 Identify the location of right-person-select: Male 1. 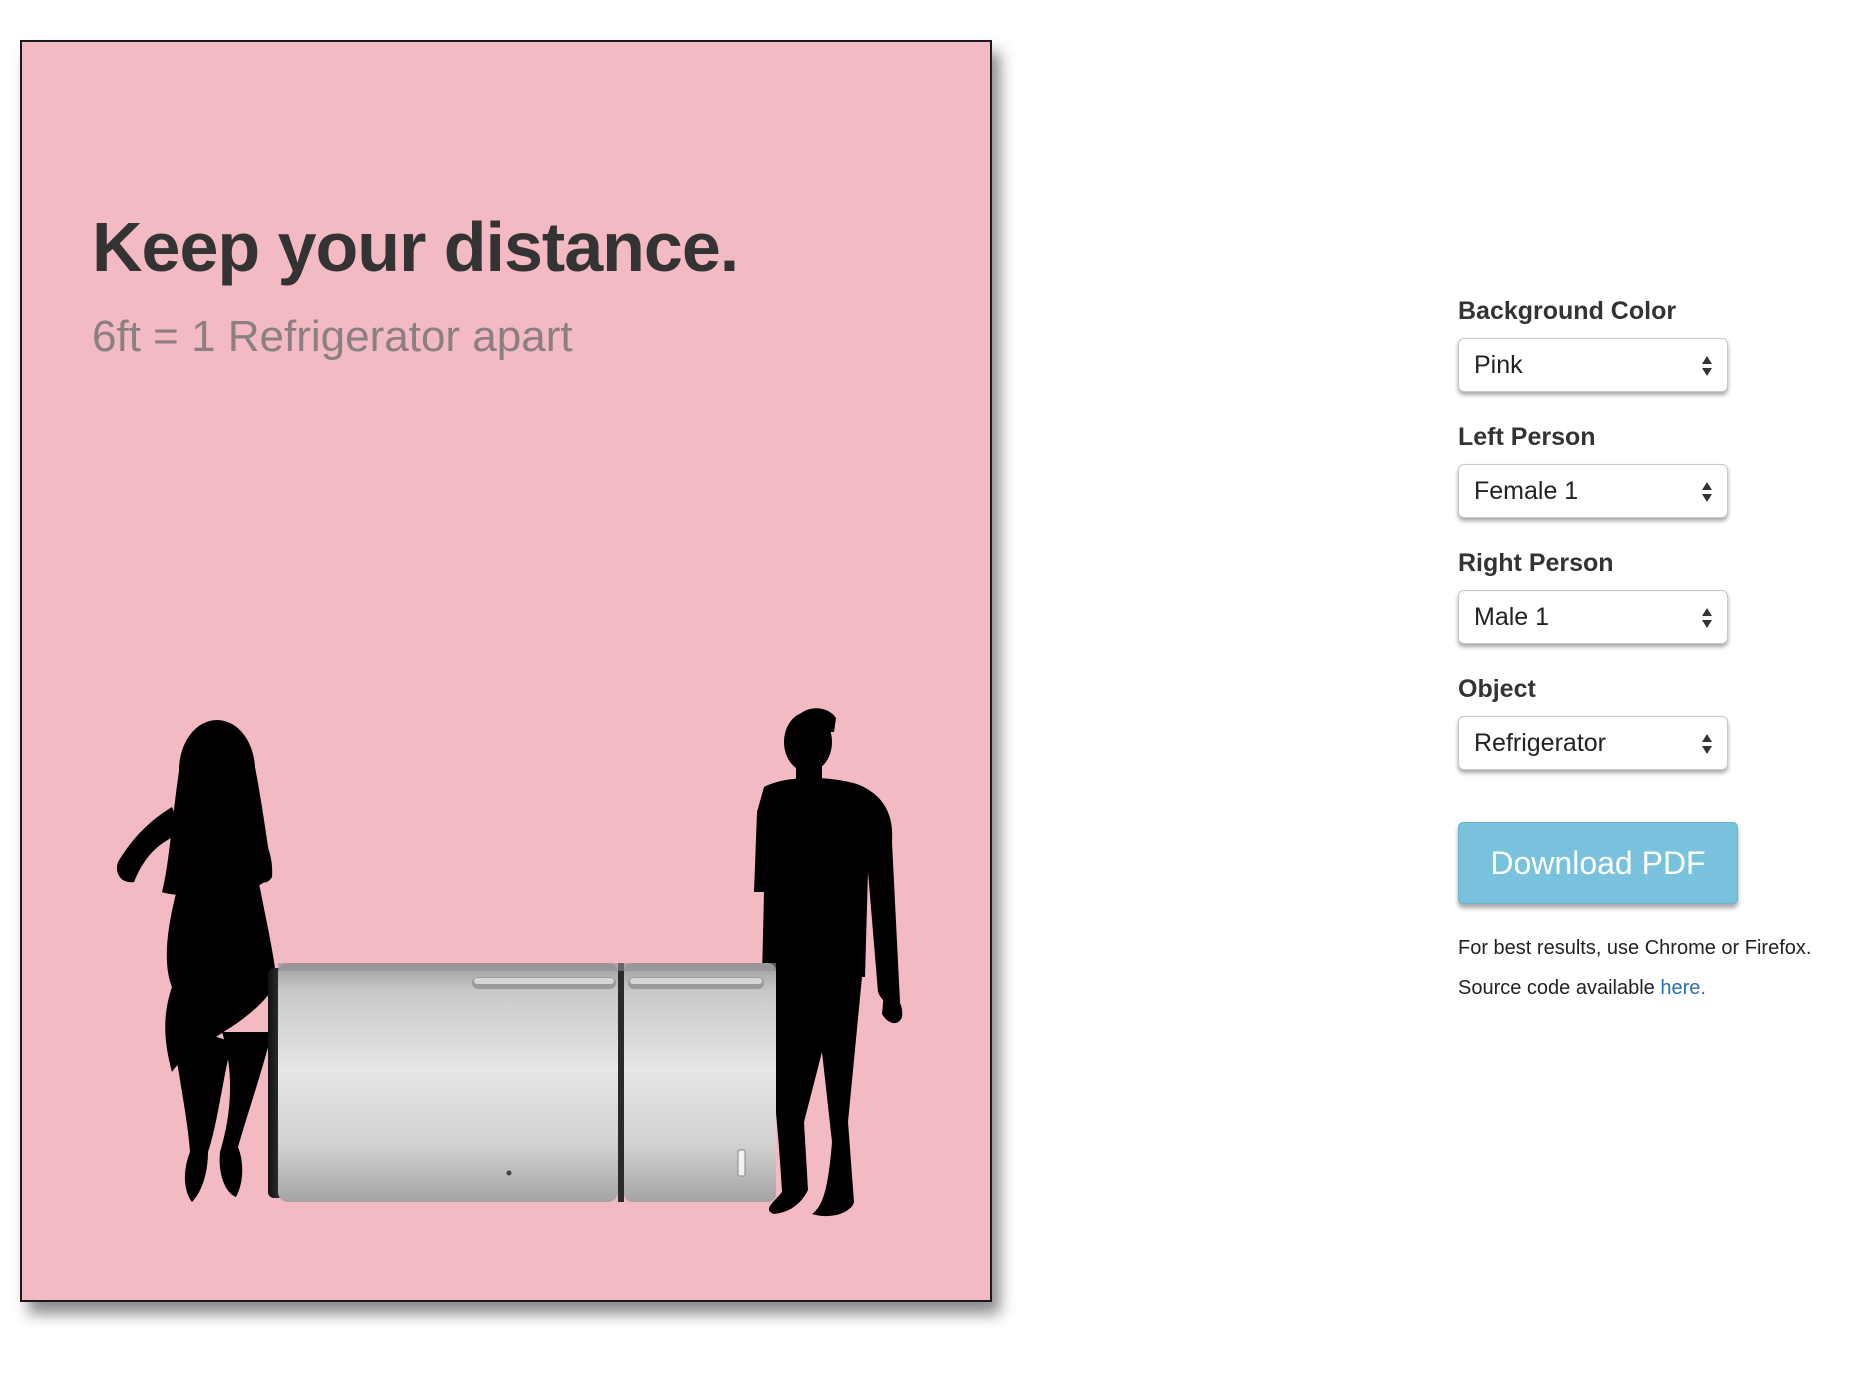
(1593, 617).